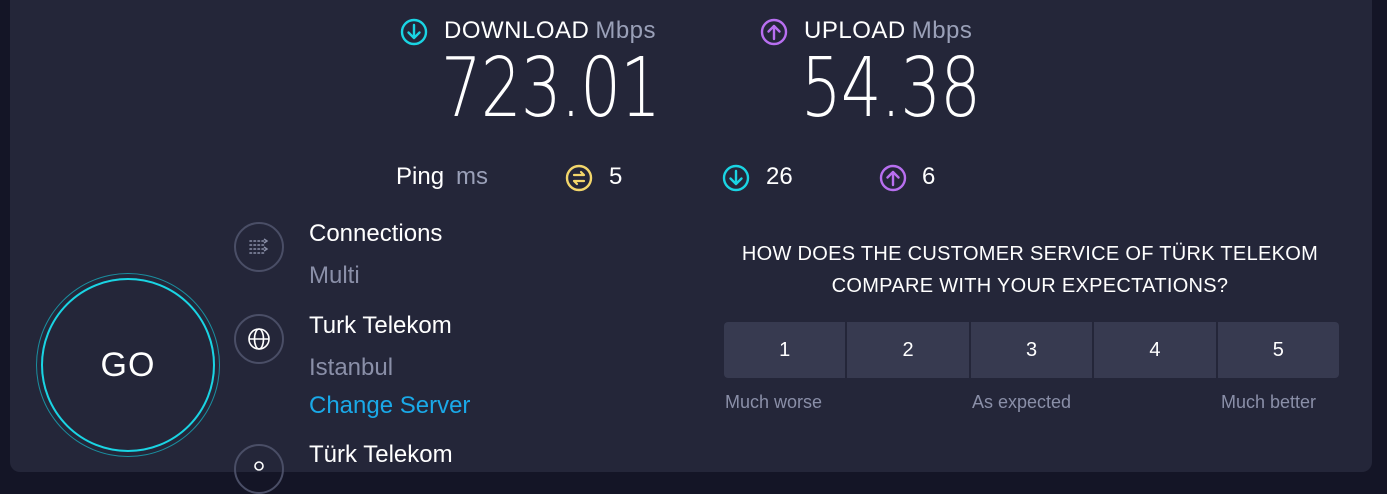 The height and width of the screenshot is (494, 1387). Describe the element at coordinates (942, 30) in the screenshot. I see `upload-unit: Mbps` at that location.